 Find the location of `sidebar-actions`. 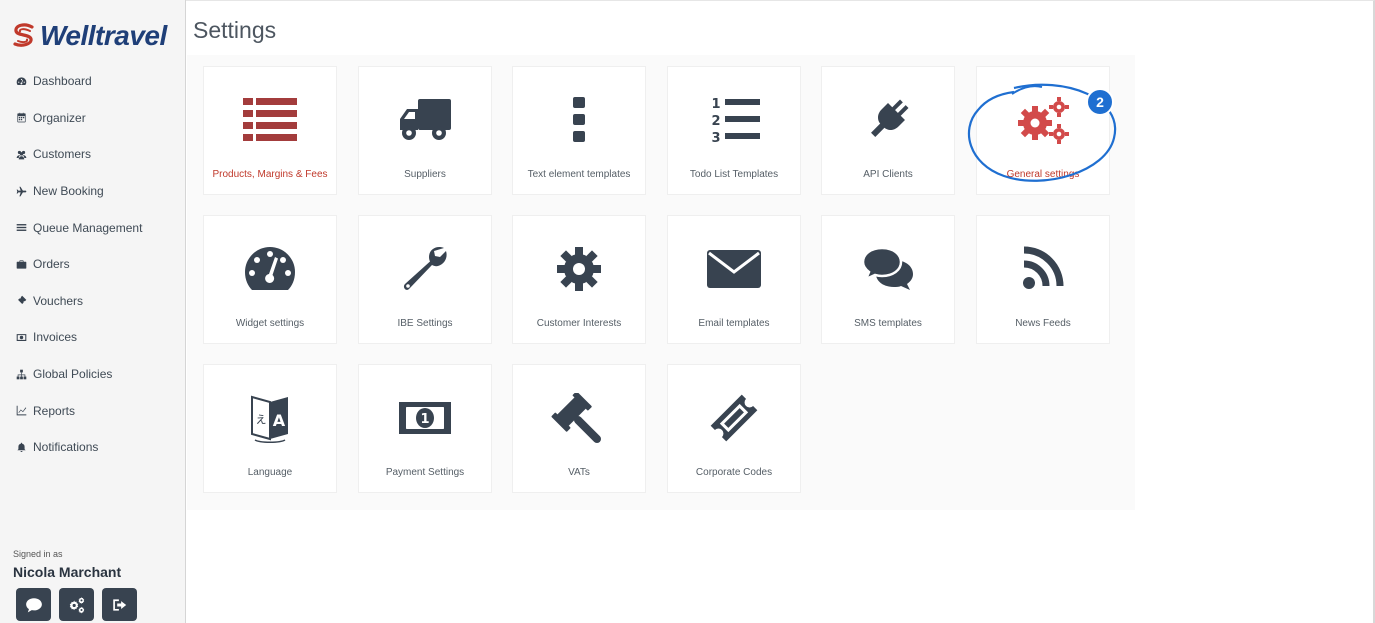

sidebar-actions is located at coordinates (76, 604).